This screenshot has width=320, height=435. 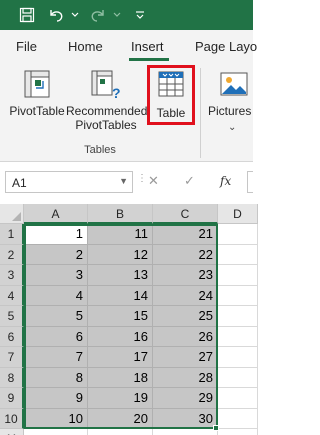 I want to click on cell-d1, so click(x=238, y=234).